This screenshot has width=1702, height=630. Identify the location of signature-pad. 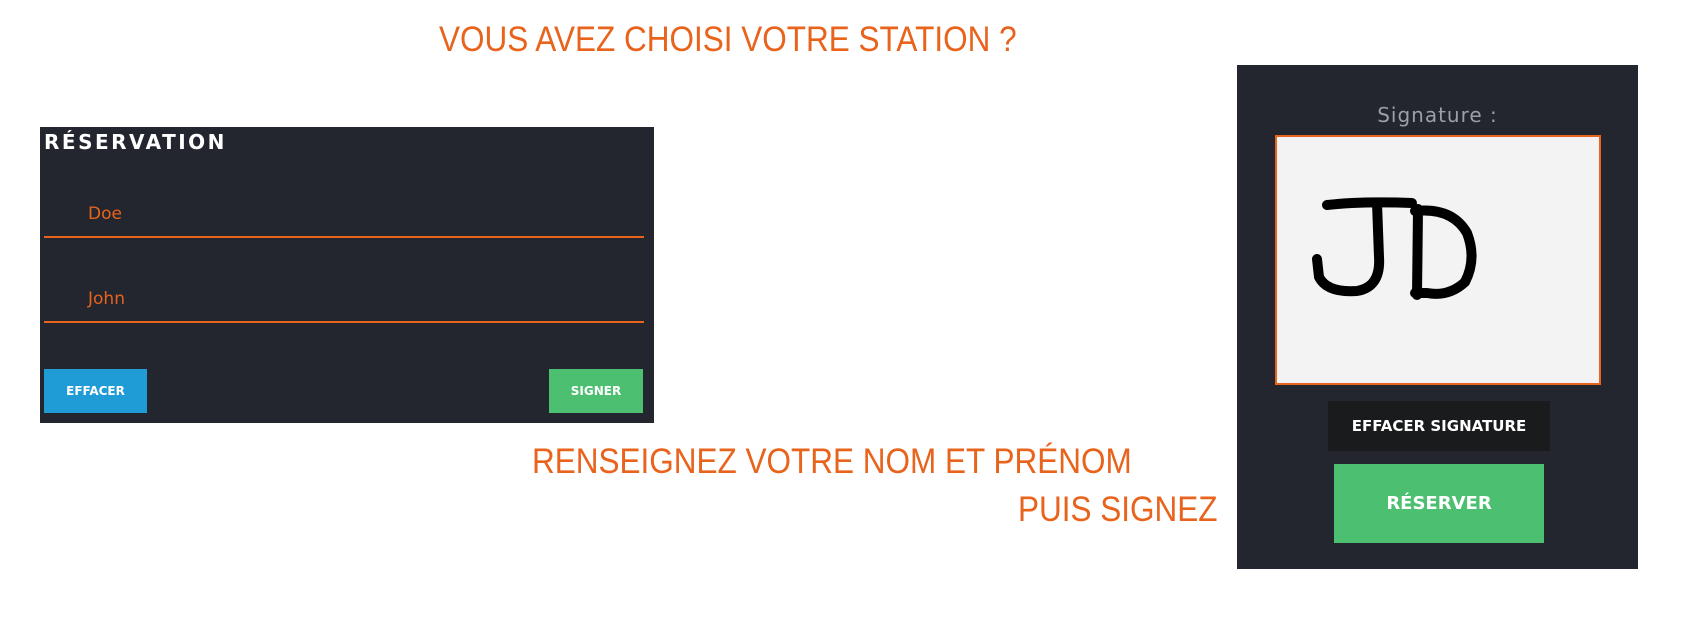
(1438, 260).